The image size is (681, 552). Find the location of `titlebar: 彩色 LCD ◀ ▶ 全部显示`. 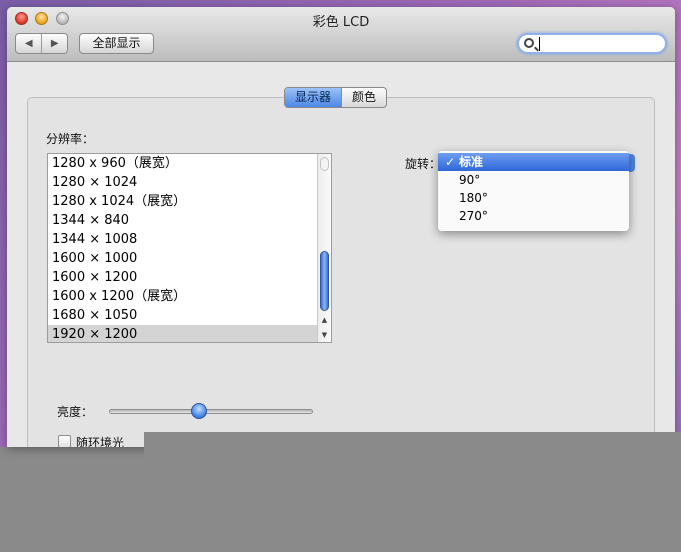

titlebar: 彩色 LCD ◀ ▶ 全部显示 is located at coordinates (341, 34).